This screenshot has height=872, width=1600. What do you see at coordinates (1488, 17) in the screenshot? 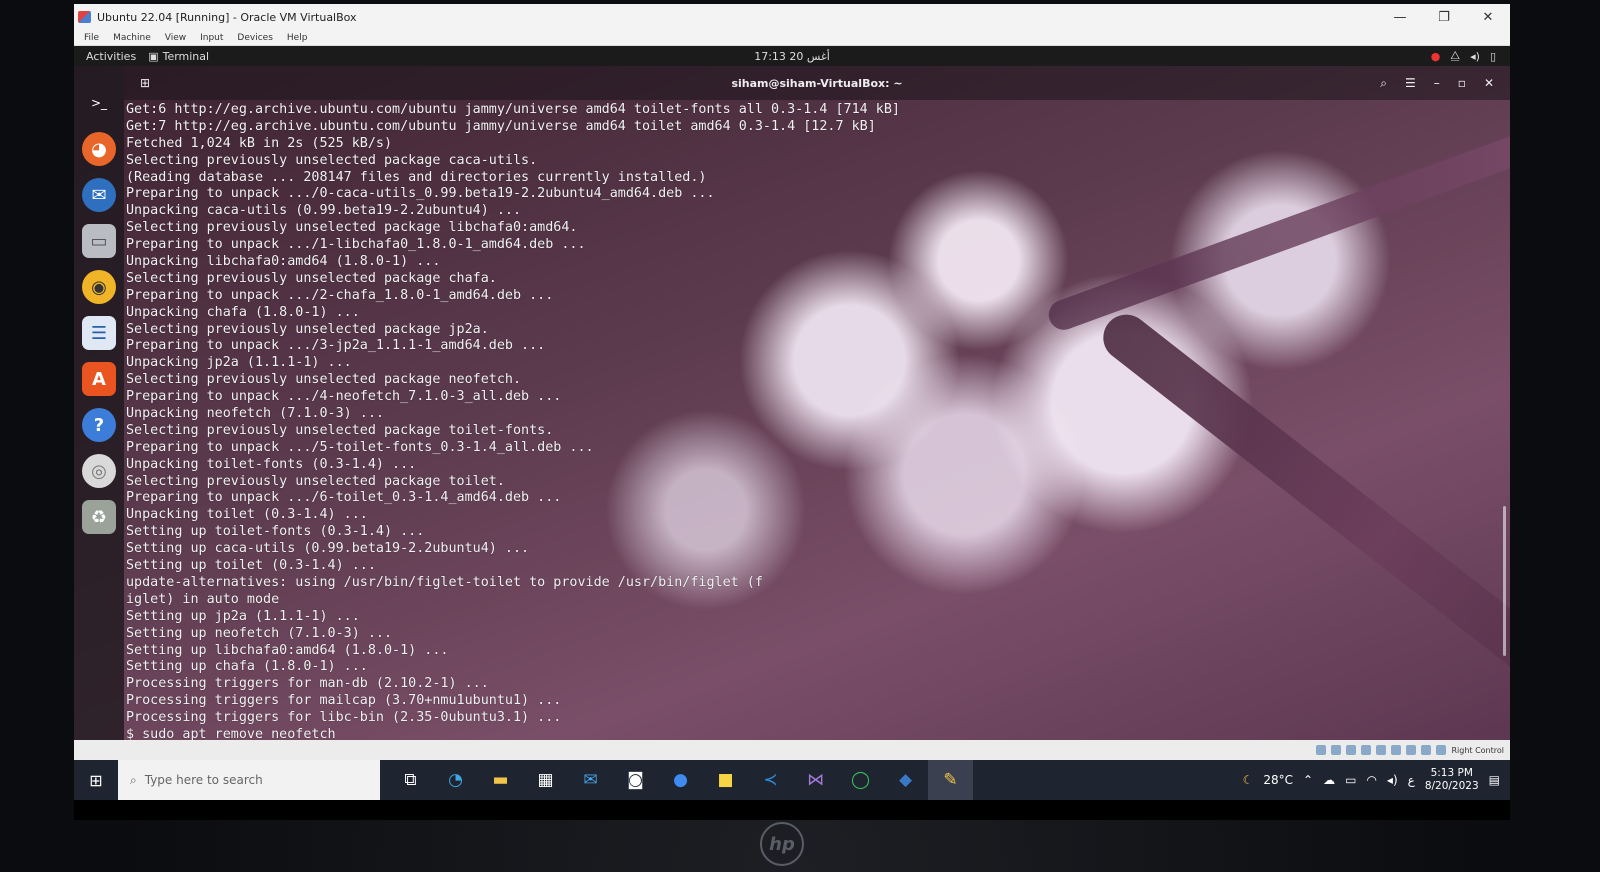
I see `close-button: ✕` at bounding box center [1488, 17].